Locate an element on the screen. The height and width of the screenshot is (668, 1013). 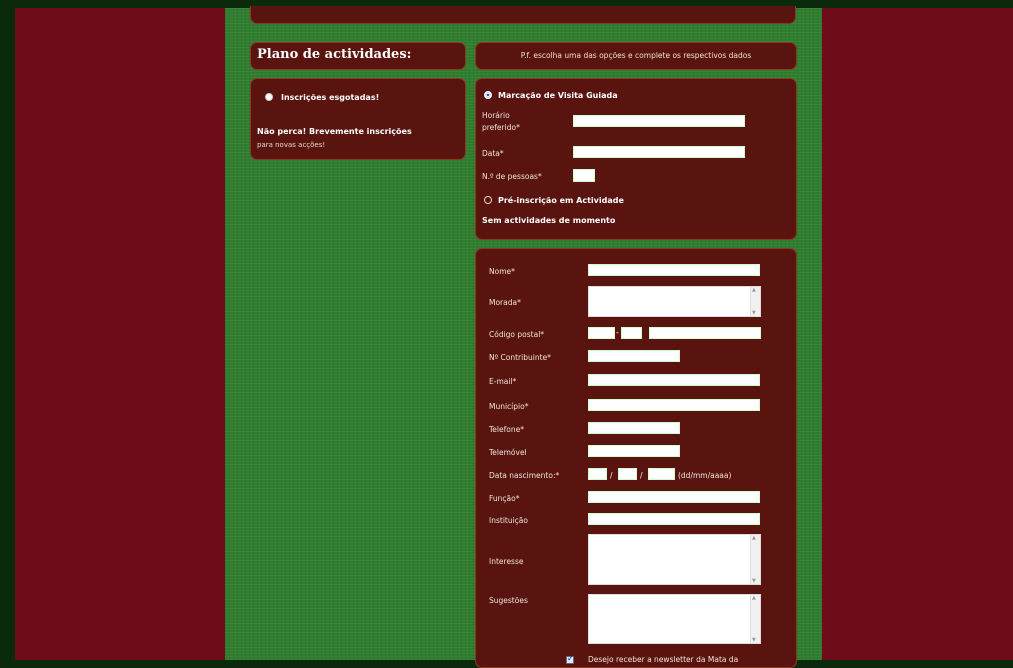
pessoas-input is located at coordinates (584, 175).